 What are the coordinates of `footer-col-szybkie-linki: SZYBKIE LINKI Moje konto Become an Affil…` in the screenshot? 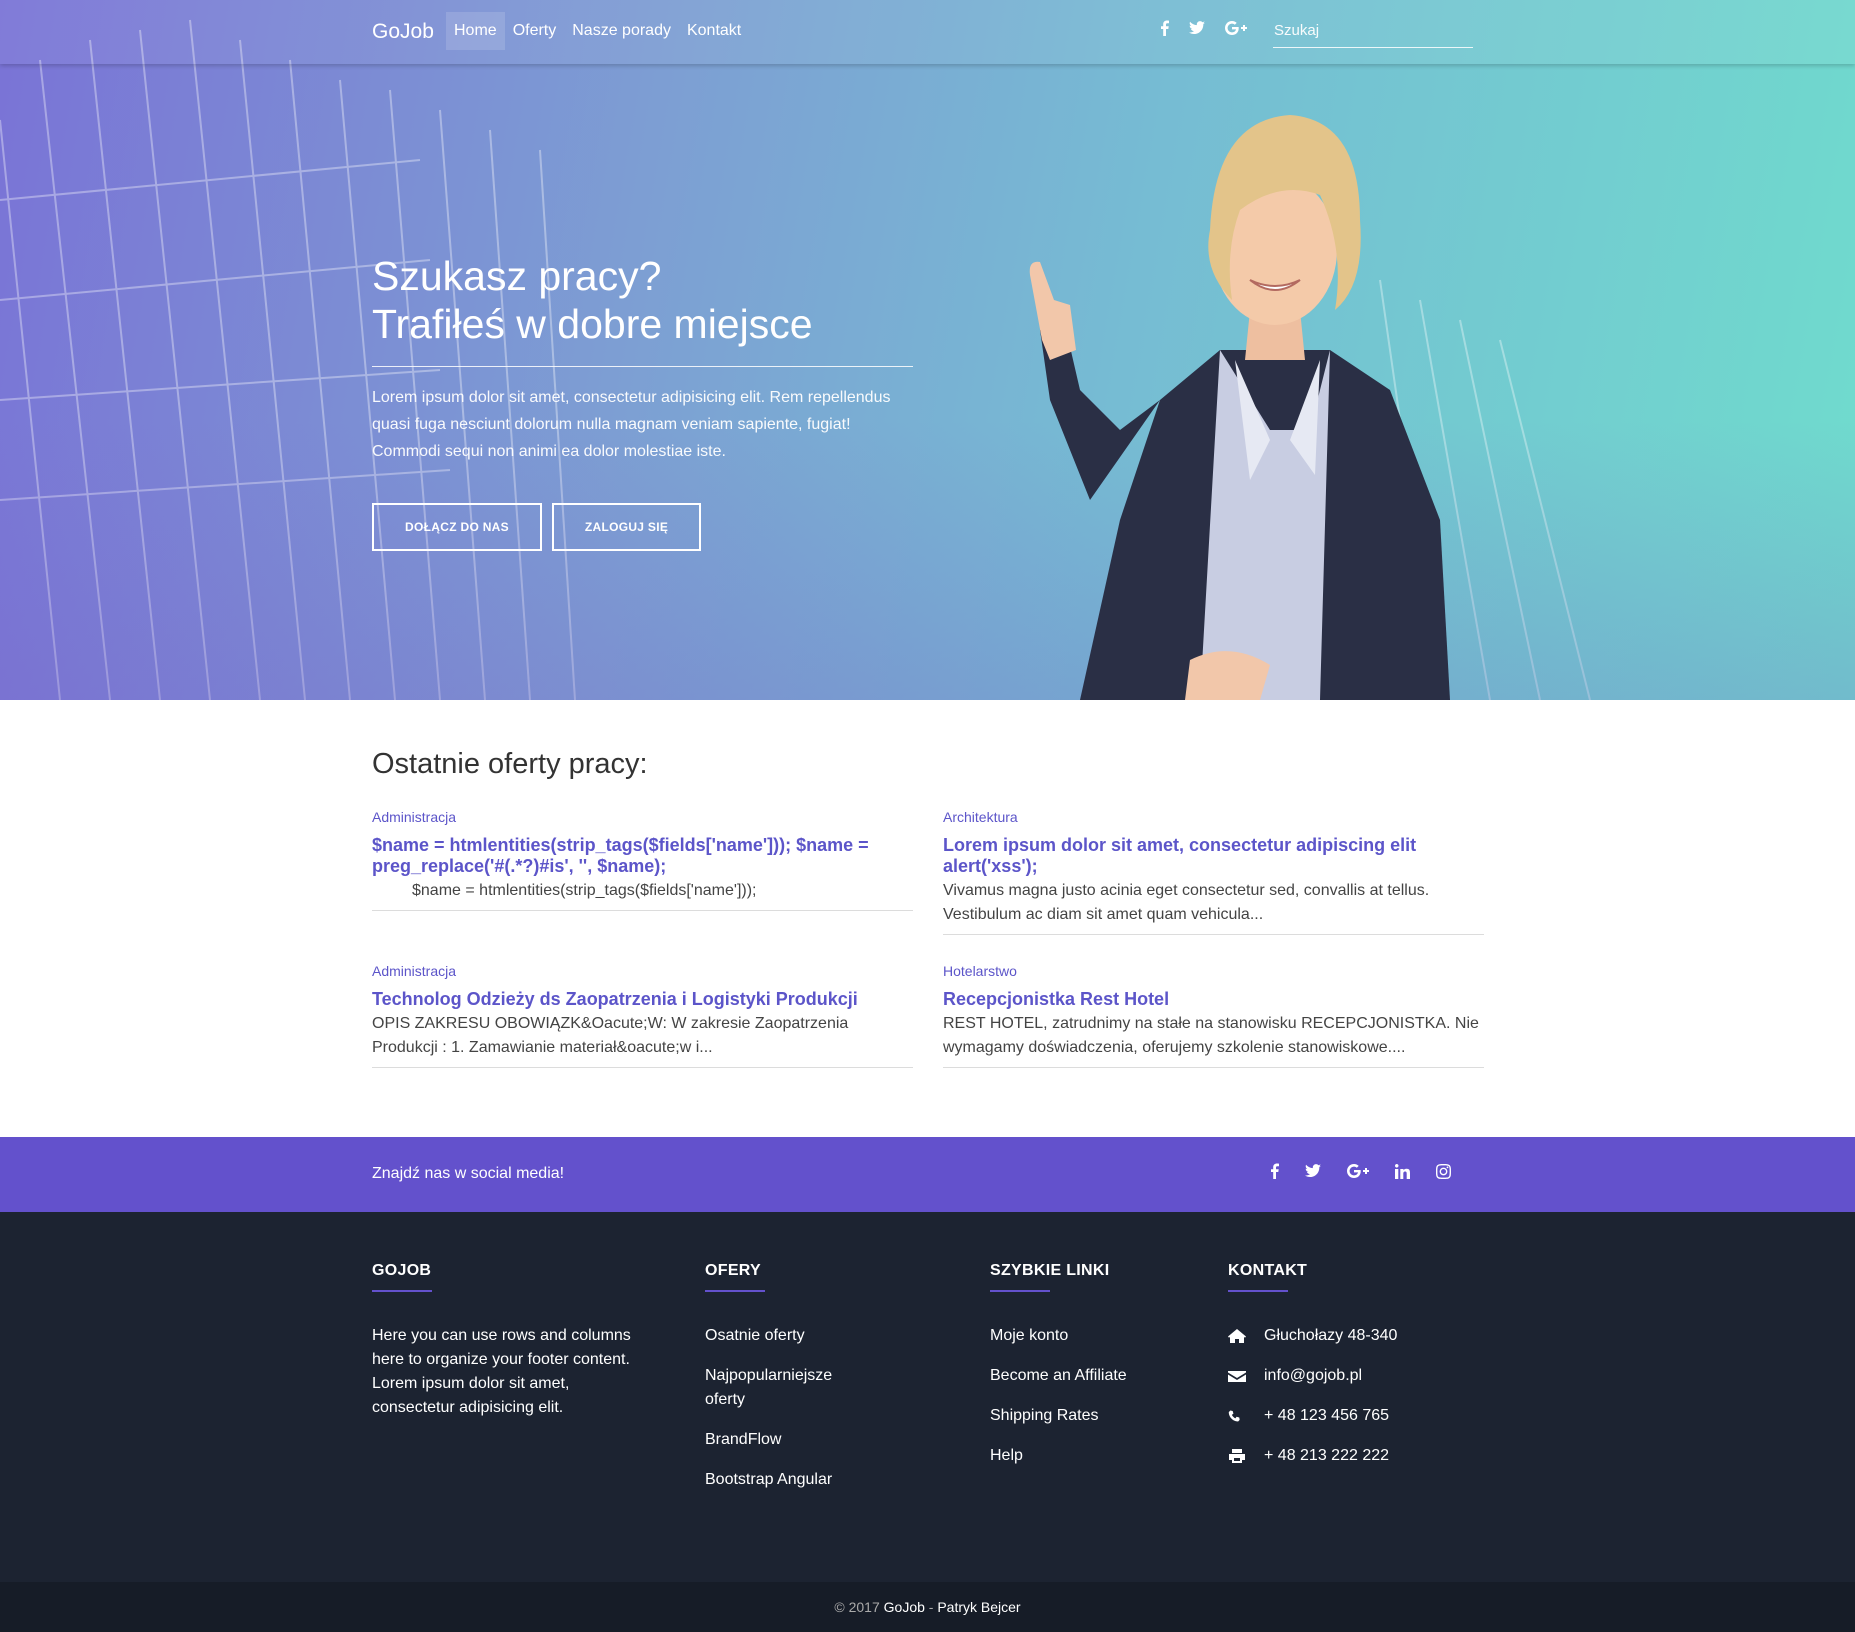 It's located at (1058, 1373).